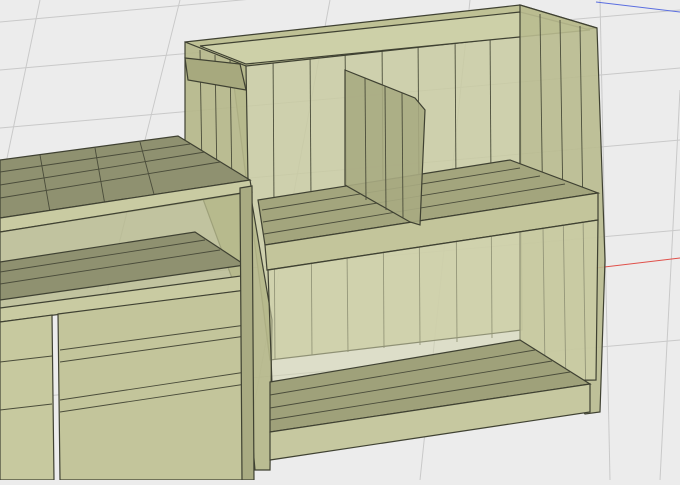 The image size is (680, 485). What do you see at coordinates (27, 397) in the screenshot?
I see `low-cabinet-door-left` at bounding box center [27, 397].